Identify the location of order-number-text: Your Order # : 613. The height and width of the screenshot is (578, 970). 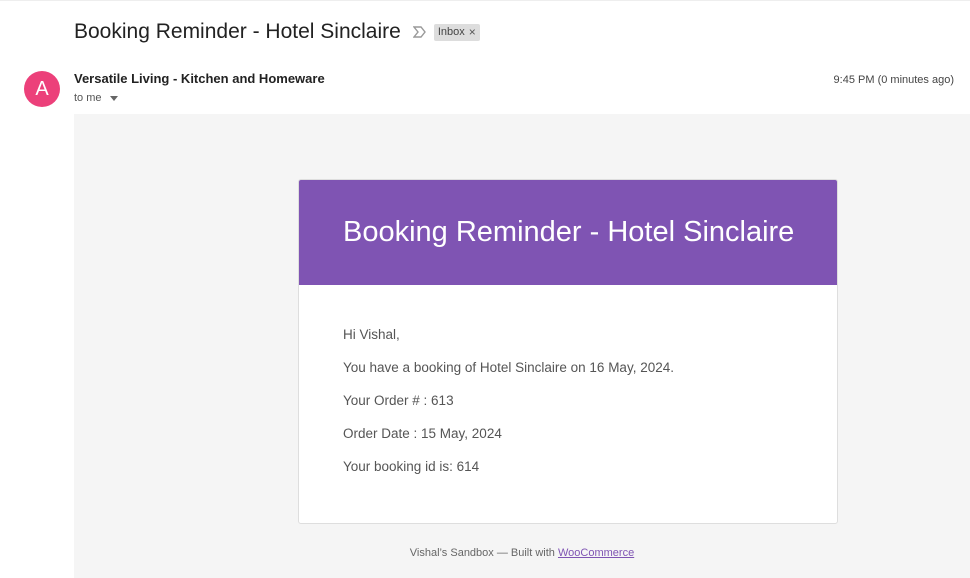
(398, 400).